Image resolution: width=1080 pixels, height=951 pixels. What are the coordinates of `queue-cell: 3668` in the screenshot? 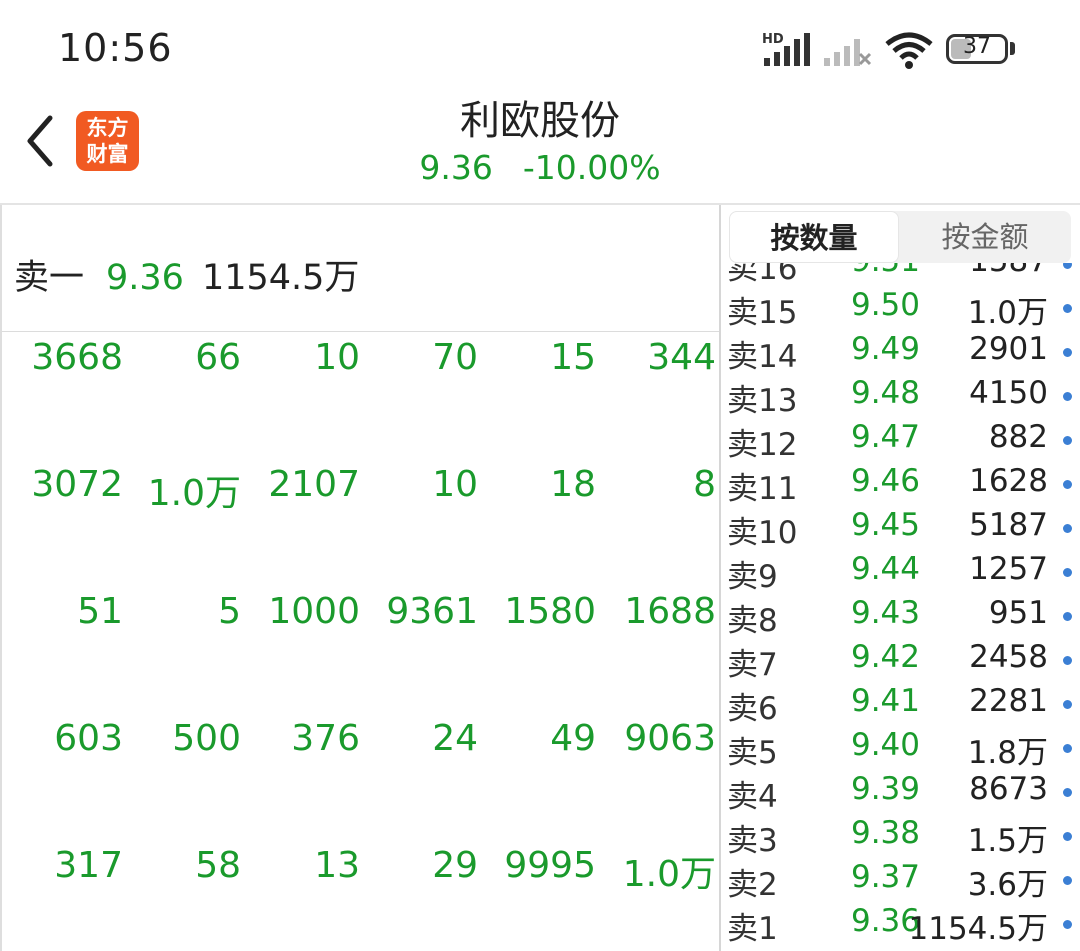 It's located at (77, 357).